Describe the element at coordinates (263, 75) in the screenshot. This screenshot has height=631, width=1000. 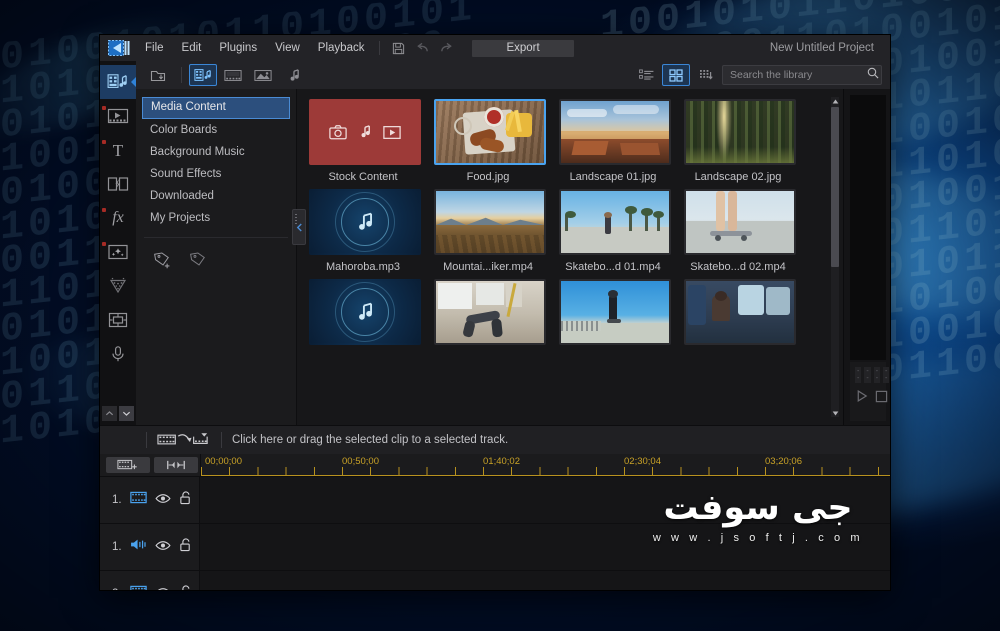
I see `filter-photo-icon` at that location.